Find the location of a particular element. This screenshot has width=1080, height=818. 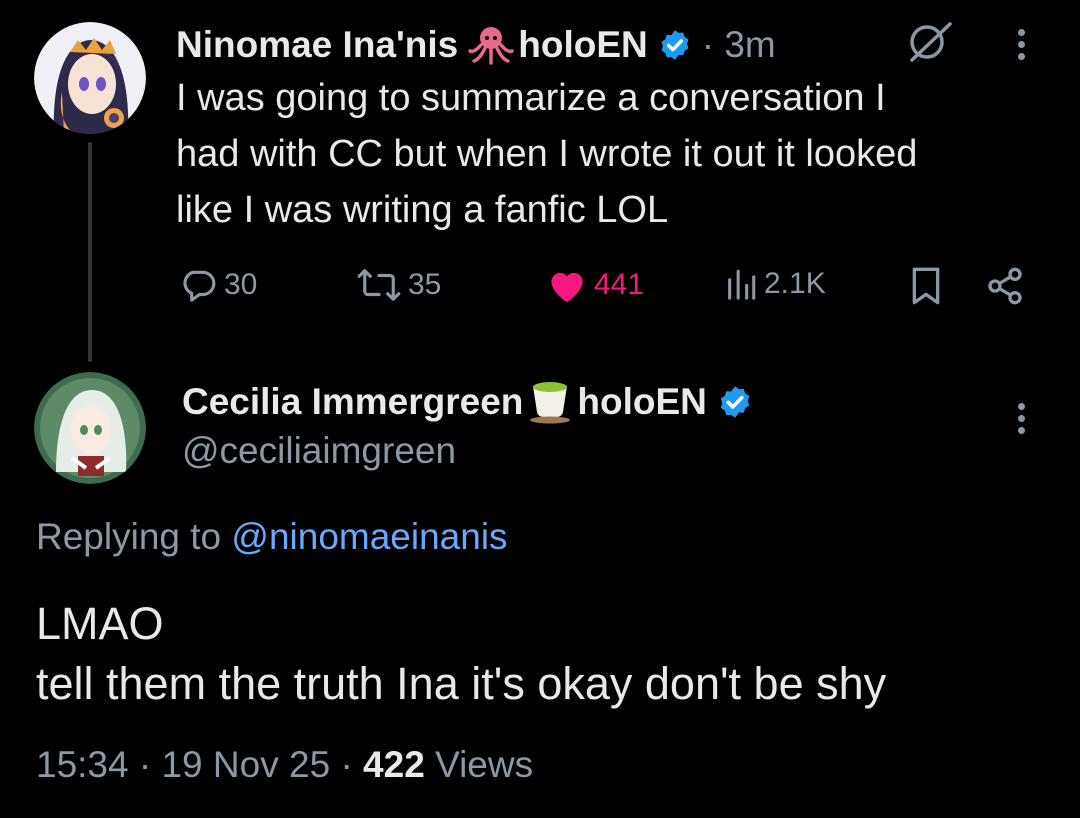

avatar-ninomae is located at coordinates (90, 78).